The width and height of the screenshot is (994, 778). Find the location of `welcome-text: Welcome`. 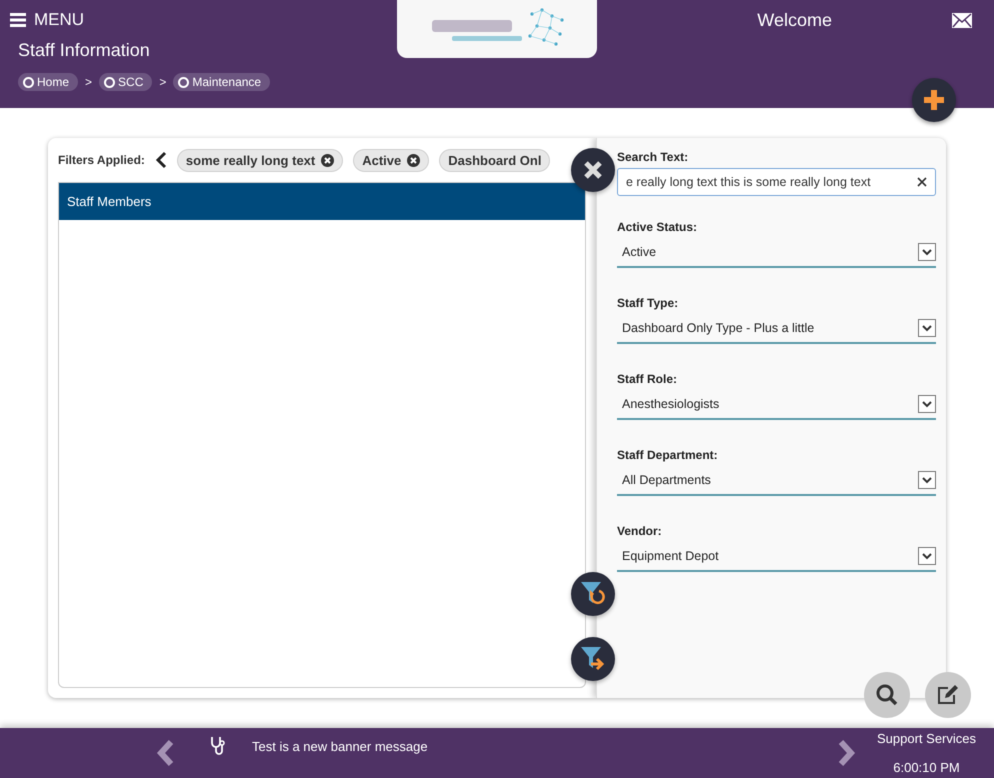

welcome-text: Welcome is located at coordinates (794, 20).